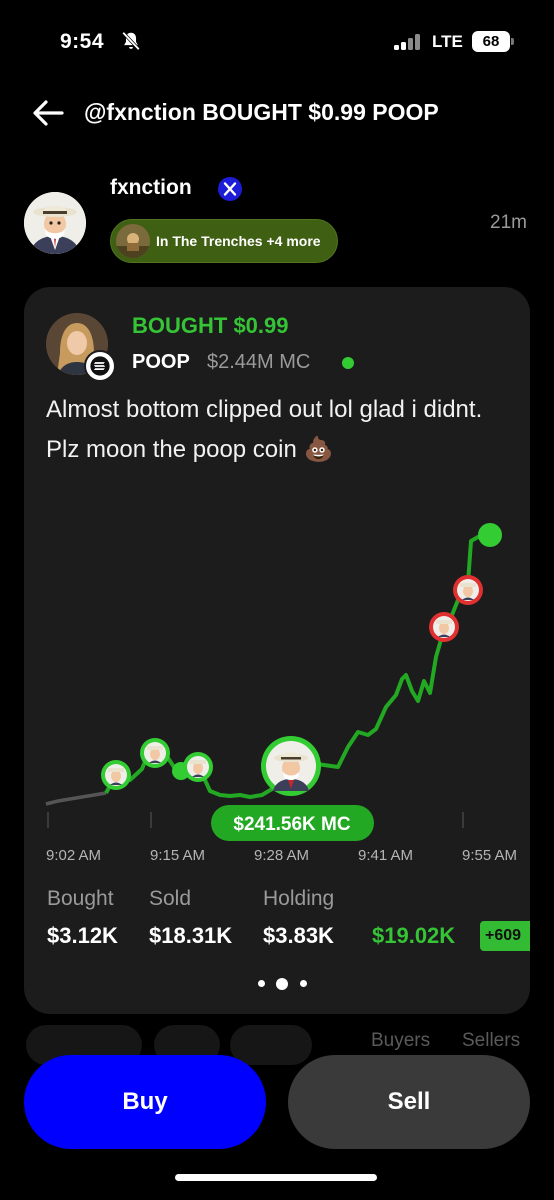 The width and height of the screenshot is (554, 1200). I want to click on network-type: LTE, so click(447, 41).